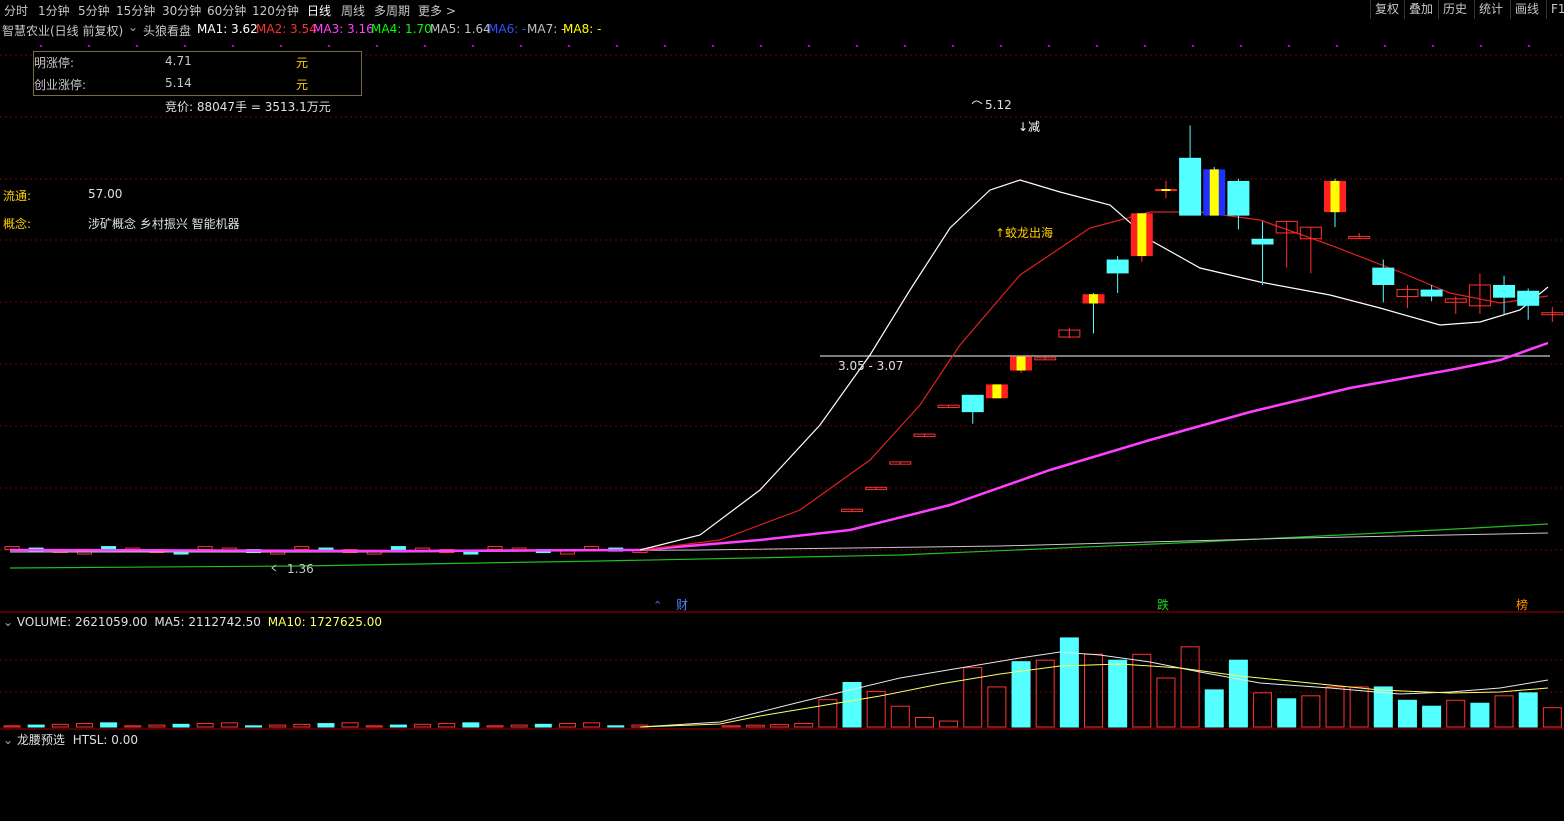 The height and width of the screenshot is (821, 1564). What do you see at coordinates (178, 61) in the screenshot?
I see `limit-main-value: 4.71` at bounding box center [178, 61].